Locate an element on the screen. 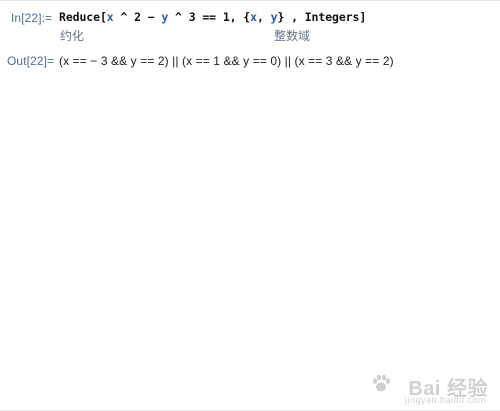 The width and height of the screenshot is (500, 411). power-three: ^ 3 is located at coordinates (185, 17).